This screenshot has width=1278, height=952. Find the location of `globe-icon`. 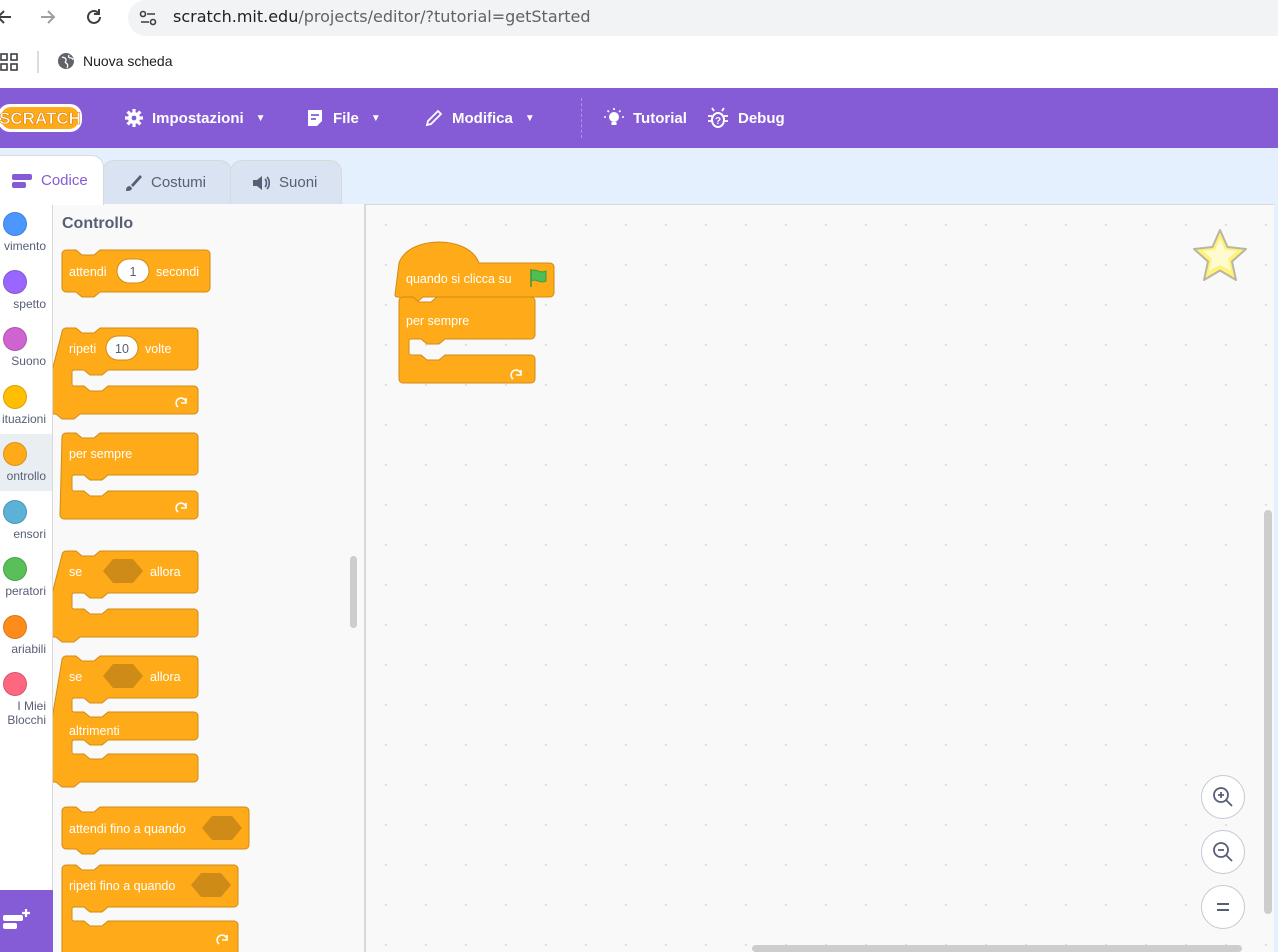

globe-icon is located at coordinates (66, 61).